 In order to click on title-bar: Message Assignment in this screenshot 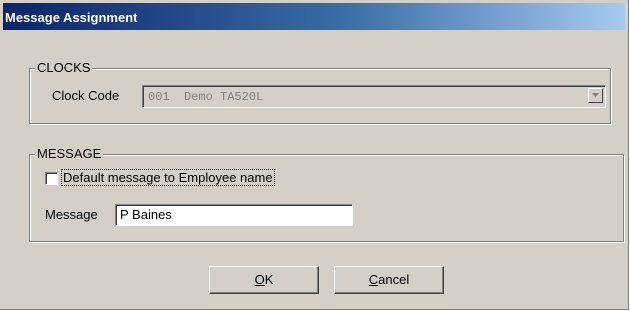, I will do `click(314, 16)`.